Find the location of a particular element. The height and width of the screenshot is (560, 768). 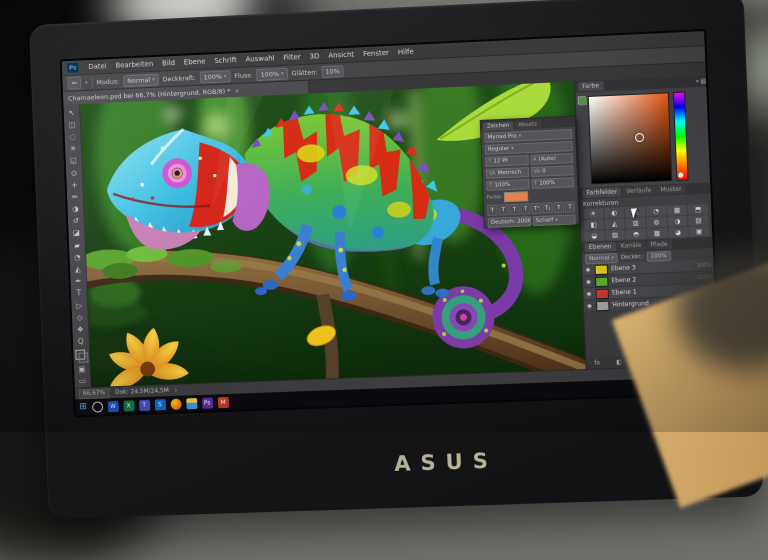

leading-field: A (Auto) is located at coordinates (551, 159).